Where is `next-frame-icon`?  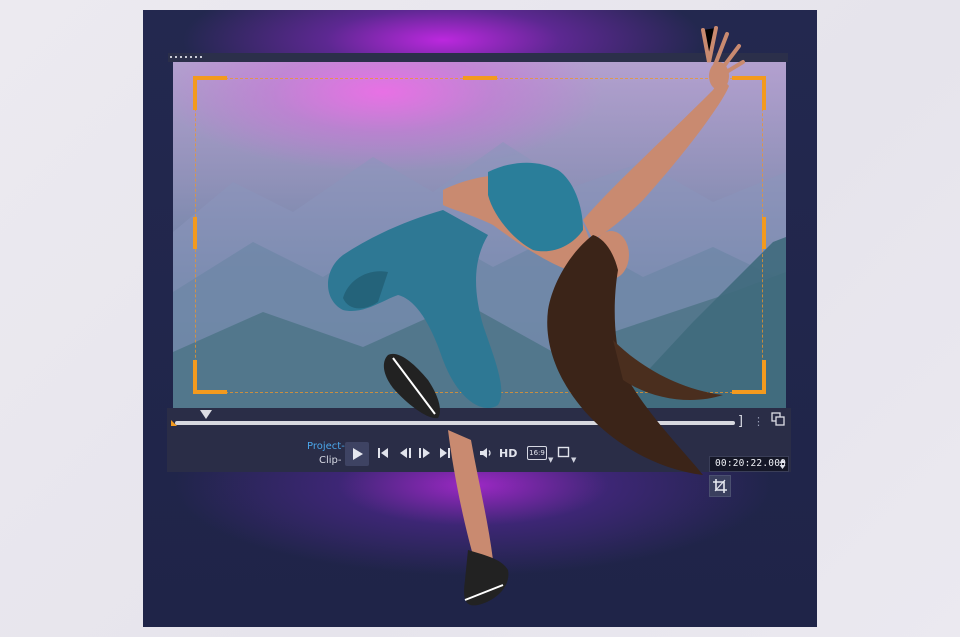
next-frame-icon is located at coordinates (424, 454).